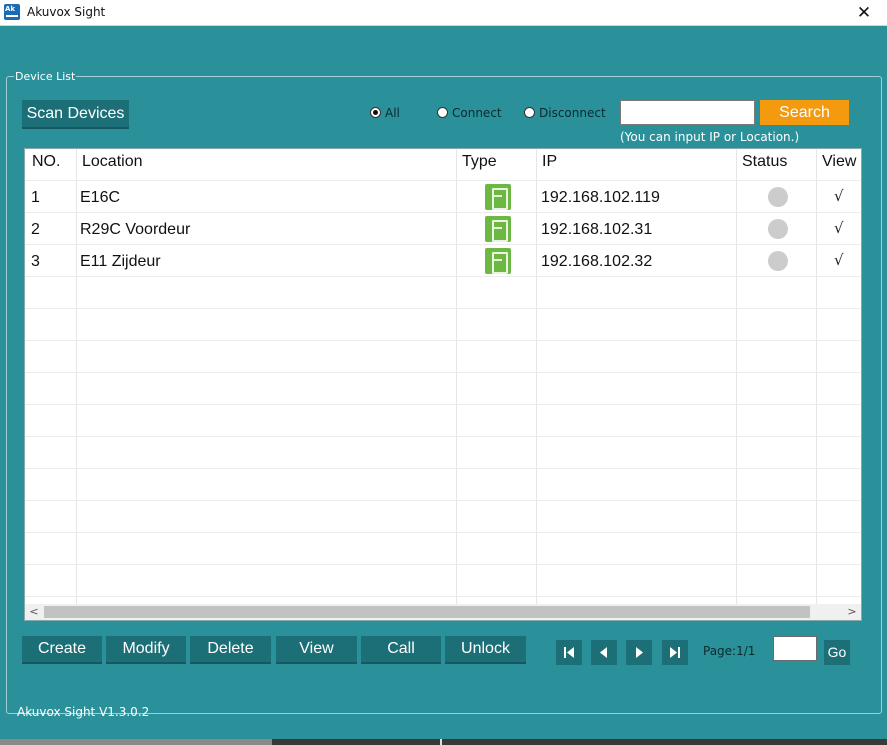 The height and width of the screenshot is (745, 887). Describe the element at coordinates (392, 113) in the screenshot. I see `filter-all-label: All` at that location.